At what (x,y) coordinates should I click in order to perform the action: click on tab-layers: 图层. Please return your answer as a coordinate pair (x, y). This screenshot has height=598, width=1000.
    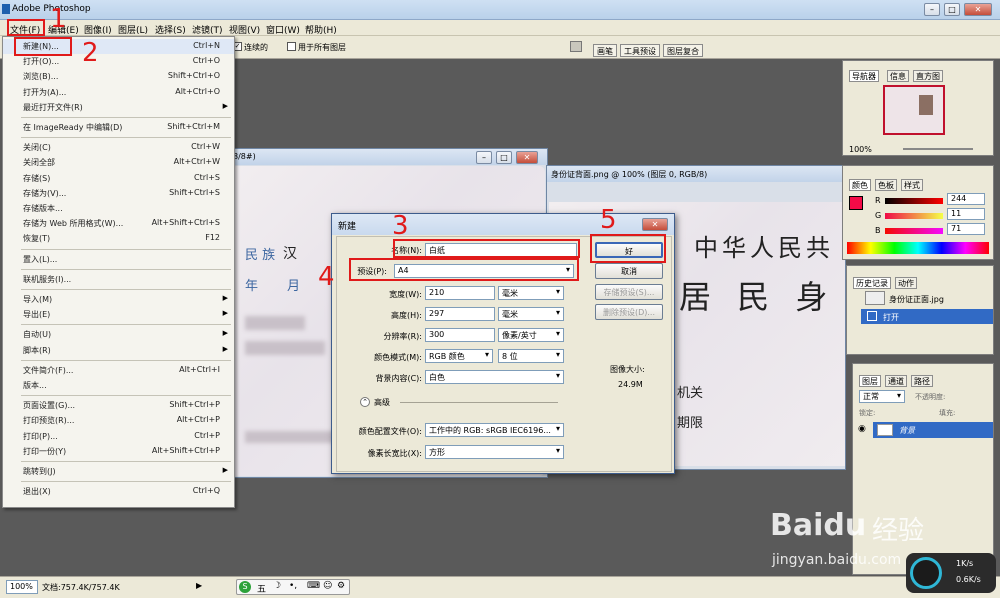
    Looking at the image, I should click on (870, 381).